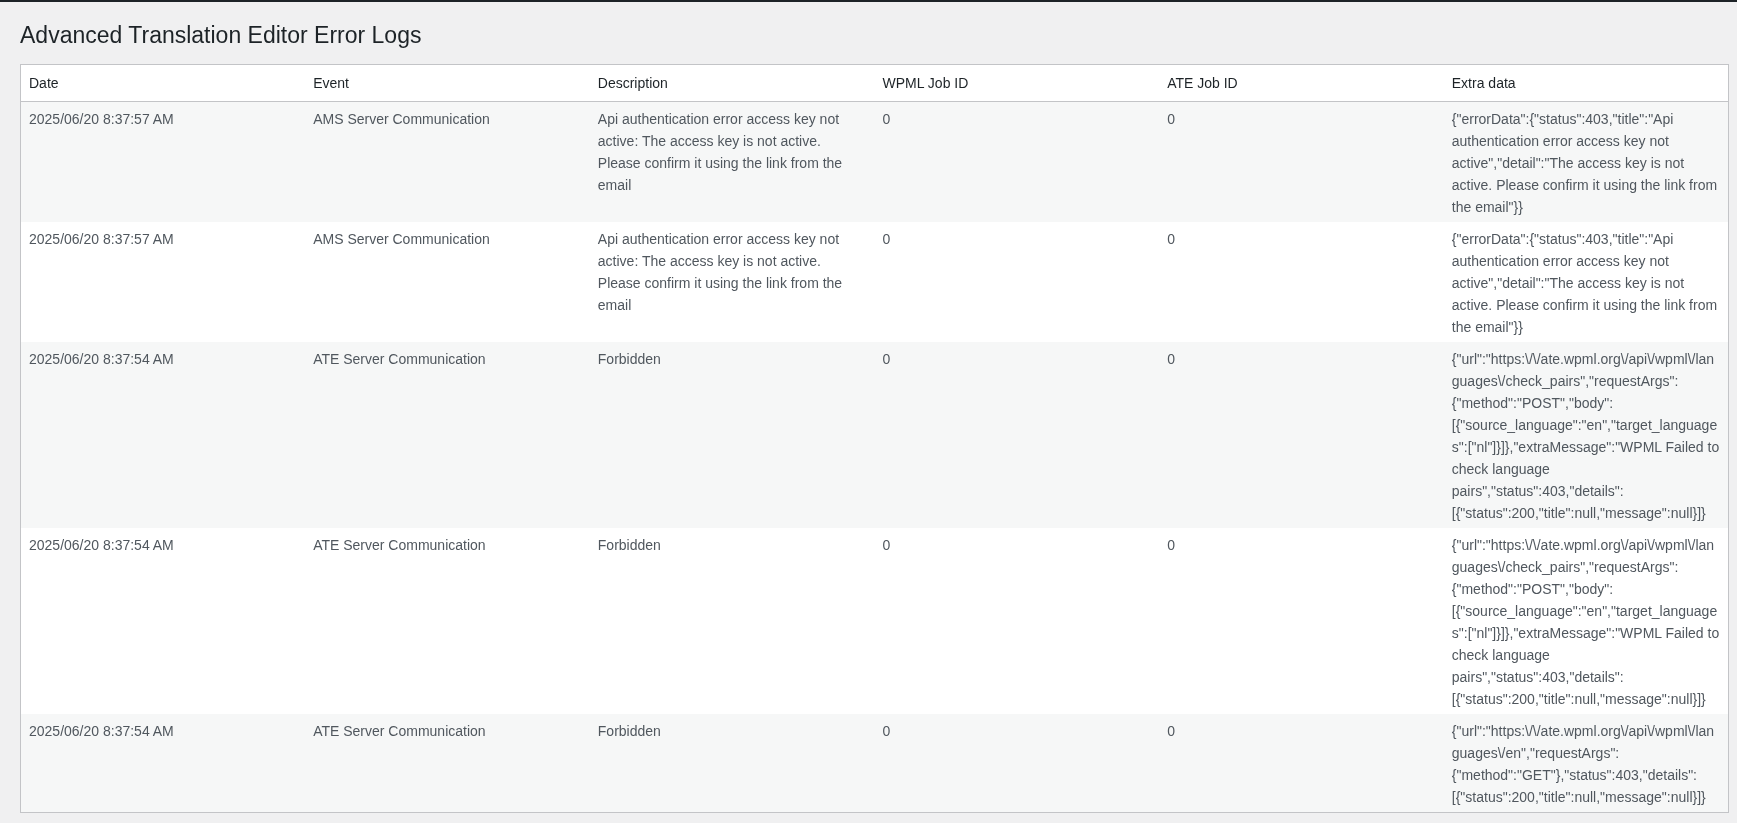  What do you see at coordinates (1586, 763) in the screenshot?
I see `table-cell: {"url":"https:\/\/ate.wpml.org\/api\/wpml\/languages\/en","requestArgs":{"method":"GET"},"status":403,"details":[{"status":200,"title":null,"message":null}]}` at bounding box center [1586, 763].